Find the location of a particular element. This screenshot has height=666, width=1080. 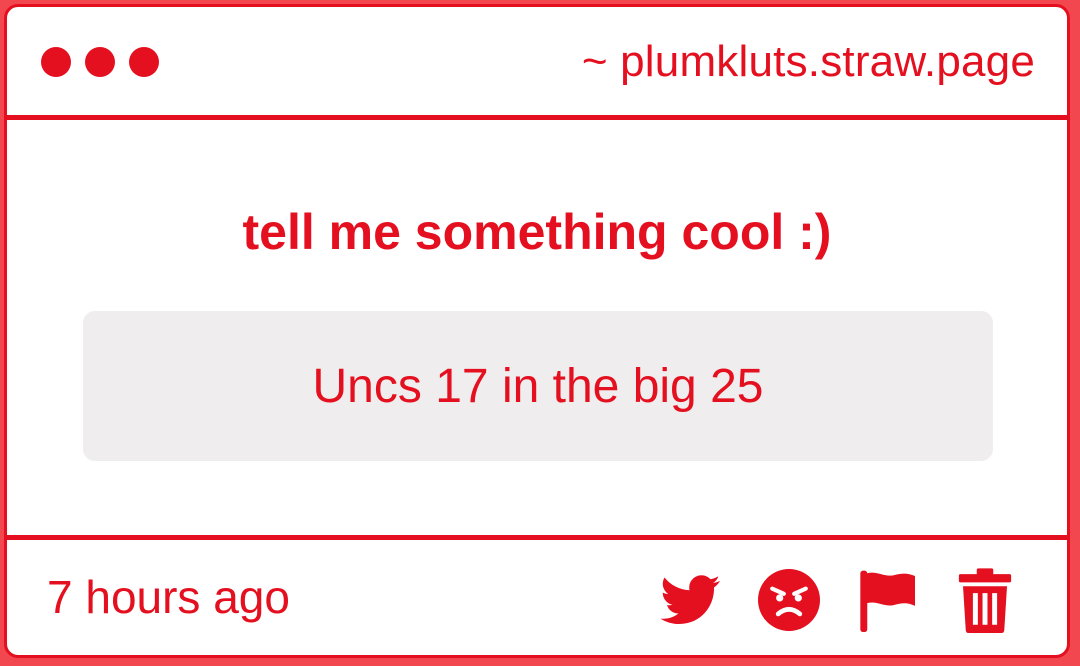

trash-icon is located at coordinates (985, 600).